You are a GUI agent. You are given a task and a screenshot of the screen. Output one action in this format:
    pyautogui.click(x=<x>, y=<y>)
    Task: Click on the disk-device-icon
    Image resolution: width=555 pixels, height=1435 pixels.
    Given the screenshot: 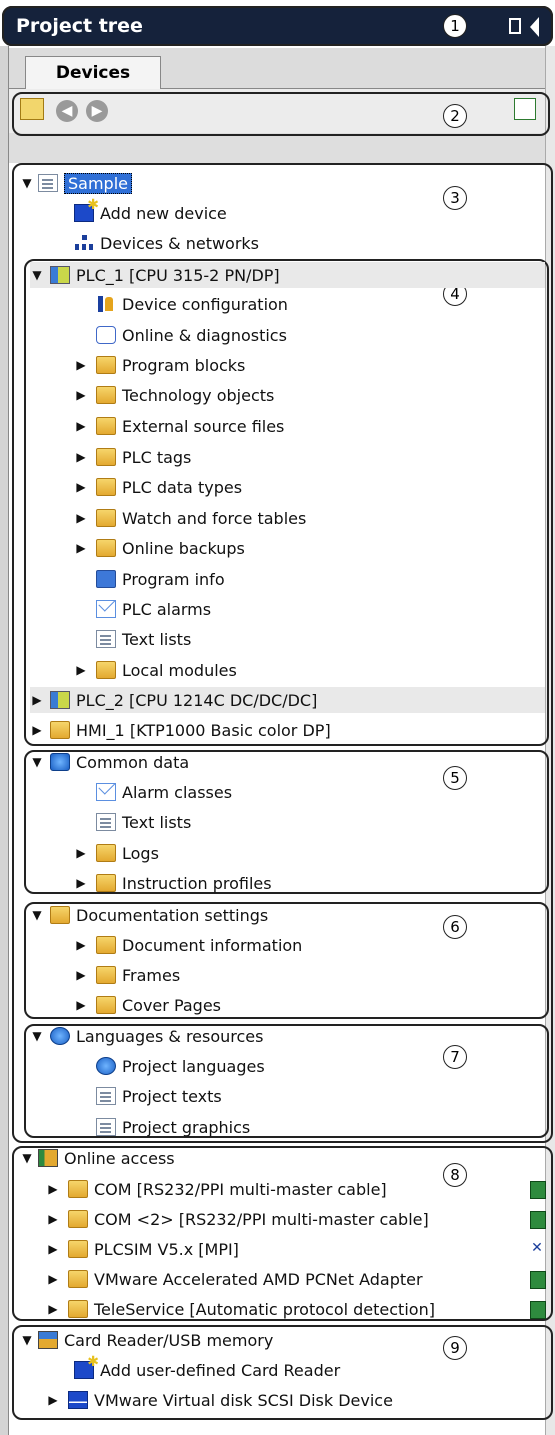 What is the action you would take?
    pyautogui.click(x=78, y=1400)
    